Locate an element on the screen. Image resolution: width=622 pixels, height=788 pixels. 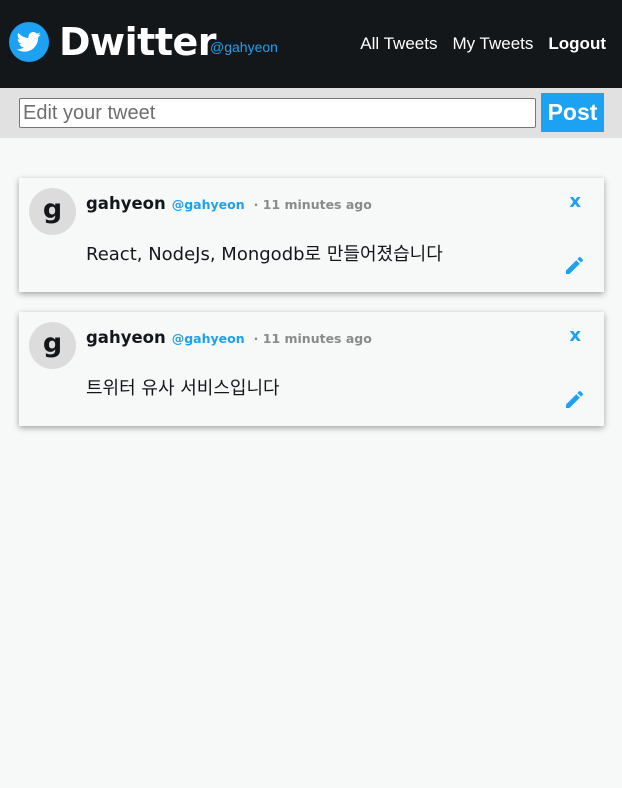
top-nav: All Tweets My Tweets Logout is located at coordinates (483, 44).